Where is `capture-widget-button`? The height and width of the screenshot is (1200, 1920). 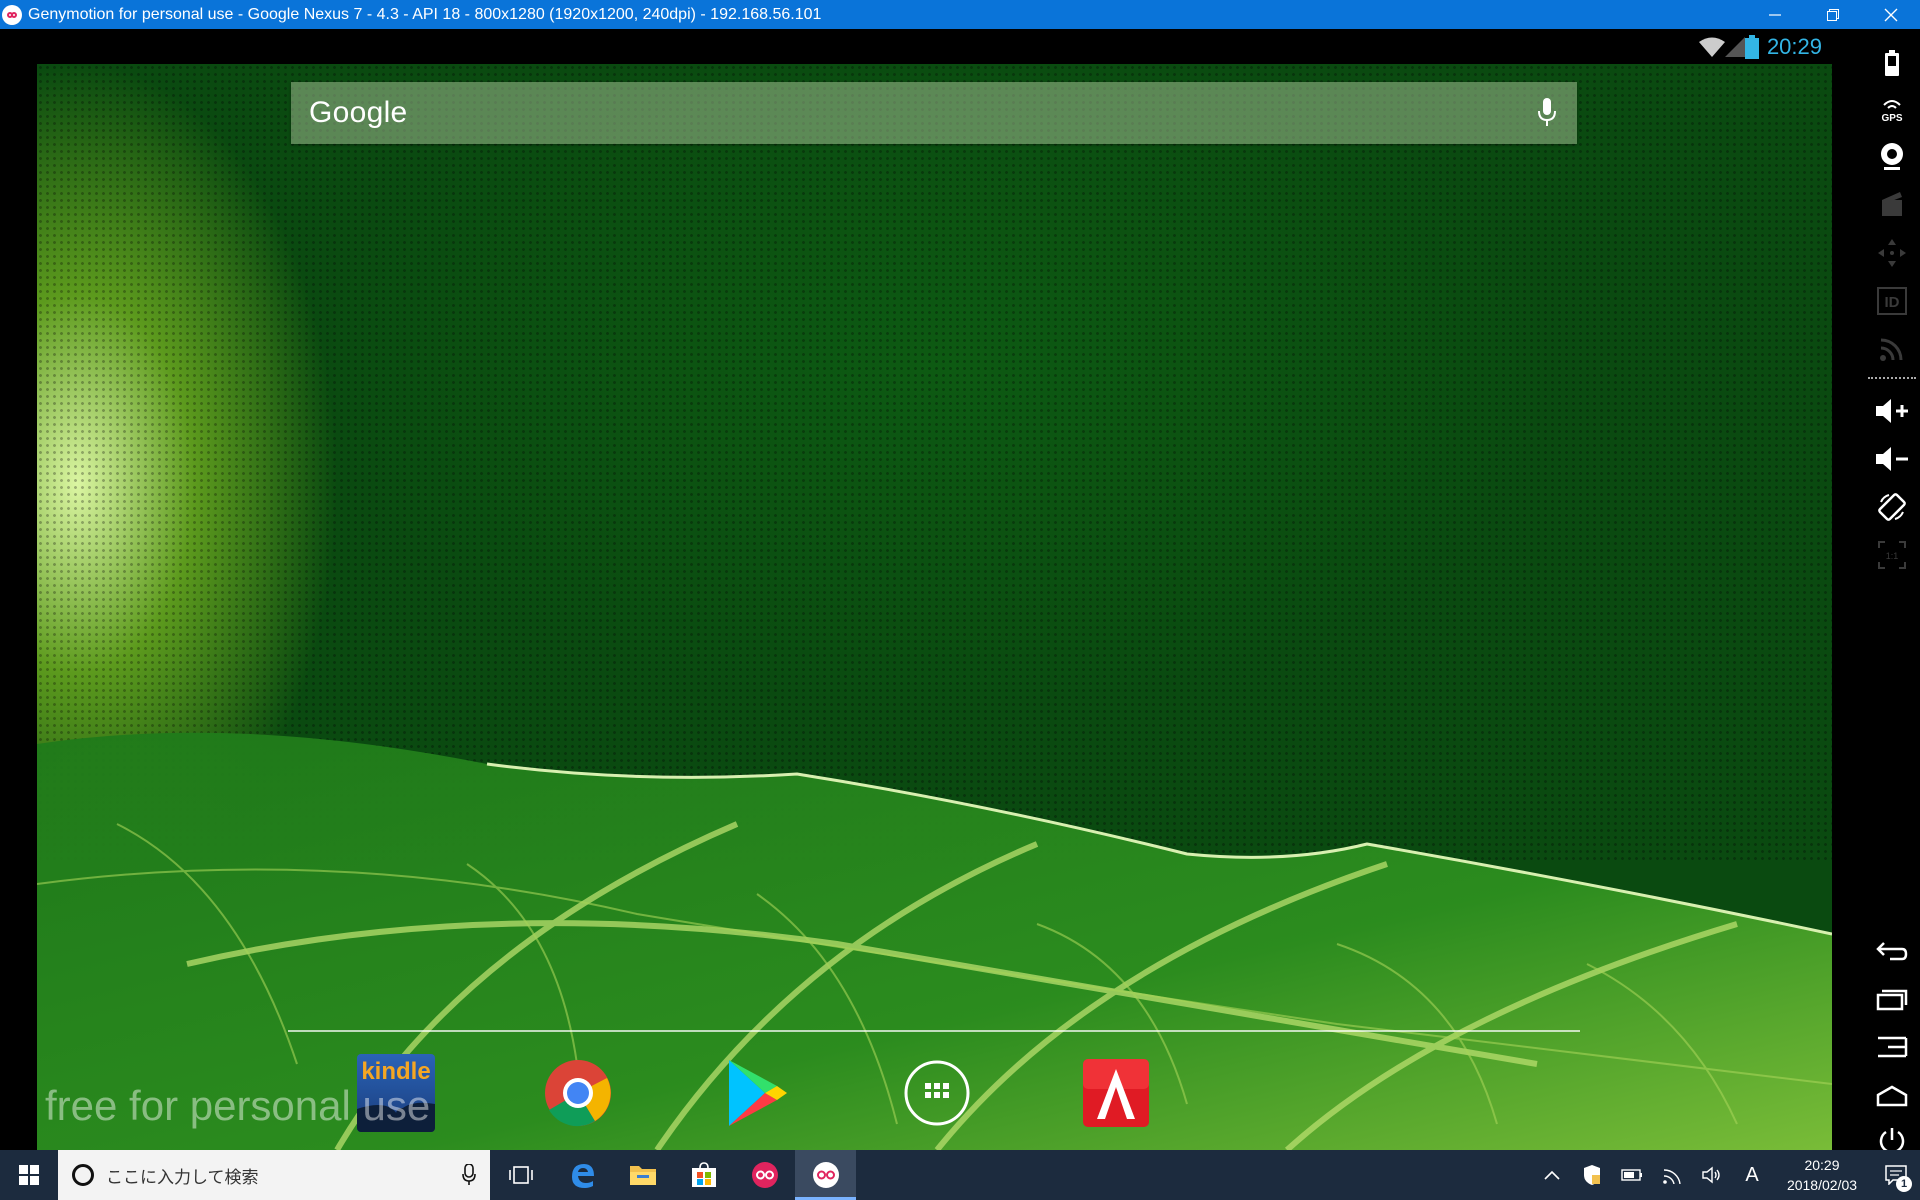 capture-widget-button is located at coordinates (1892, 205).